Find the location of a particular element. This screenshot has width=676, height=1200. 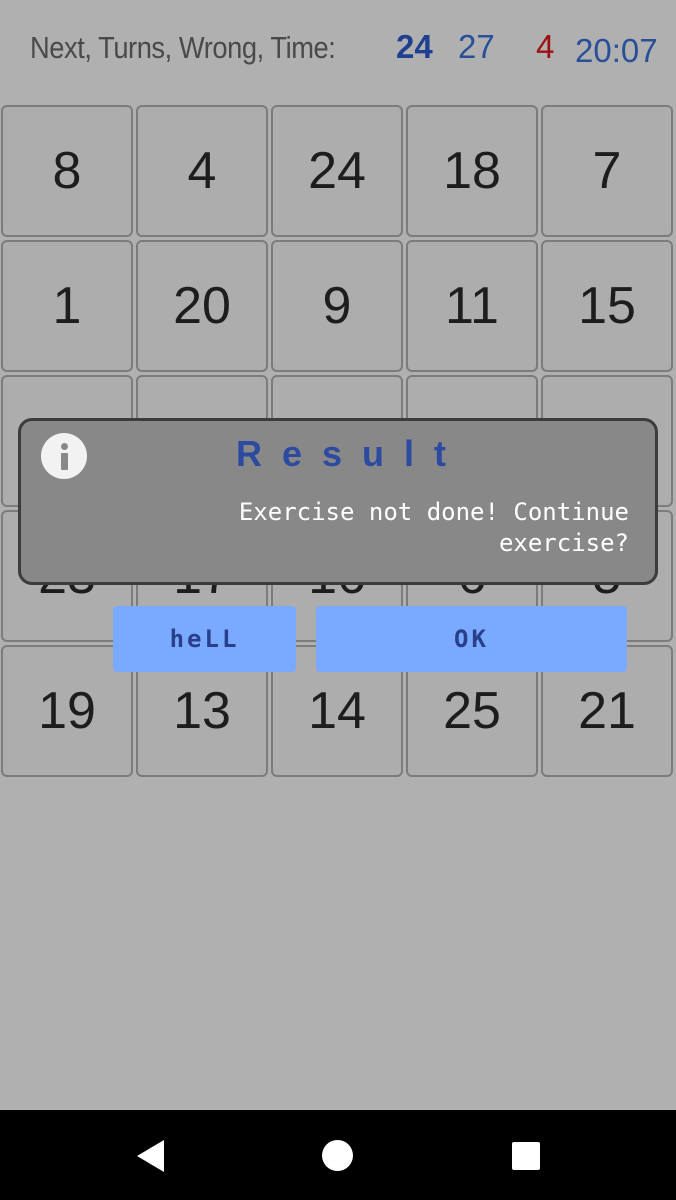

dialog-title: Result is located at coordinates (351, 453).